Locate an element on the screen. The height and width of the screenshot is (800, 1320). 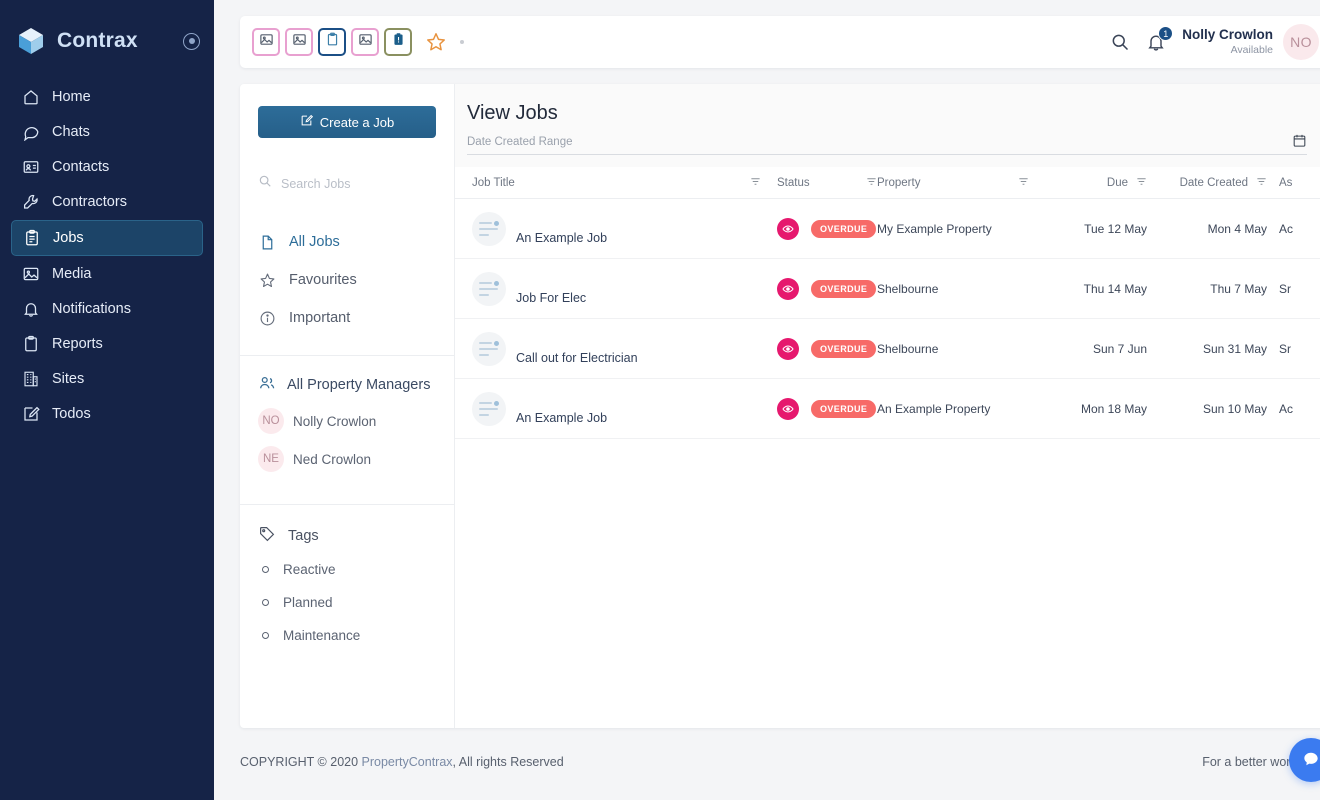
create-a-job-button: Create a Job is located at coordinates (347, 122).